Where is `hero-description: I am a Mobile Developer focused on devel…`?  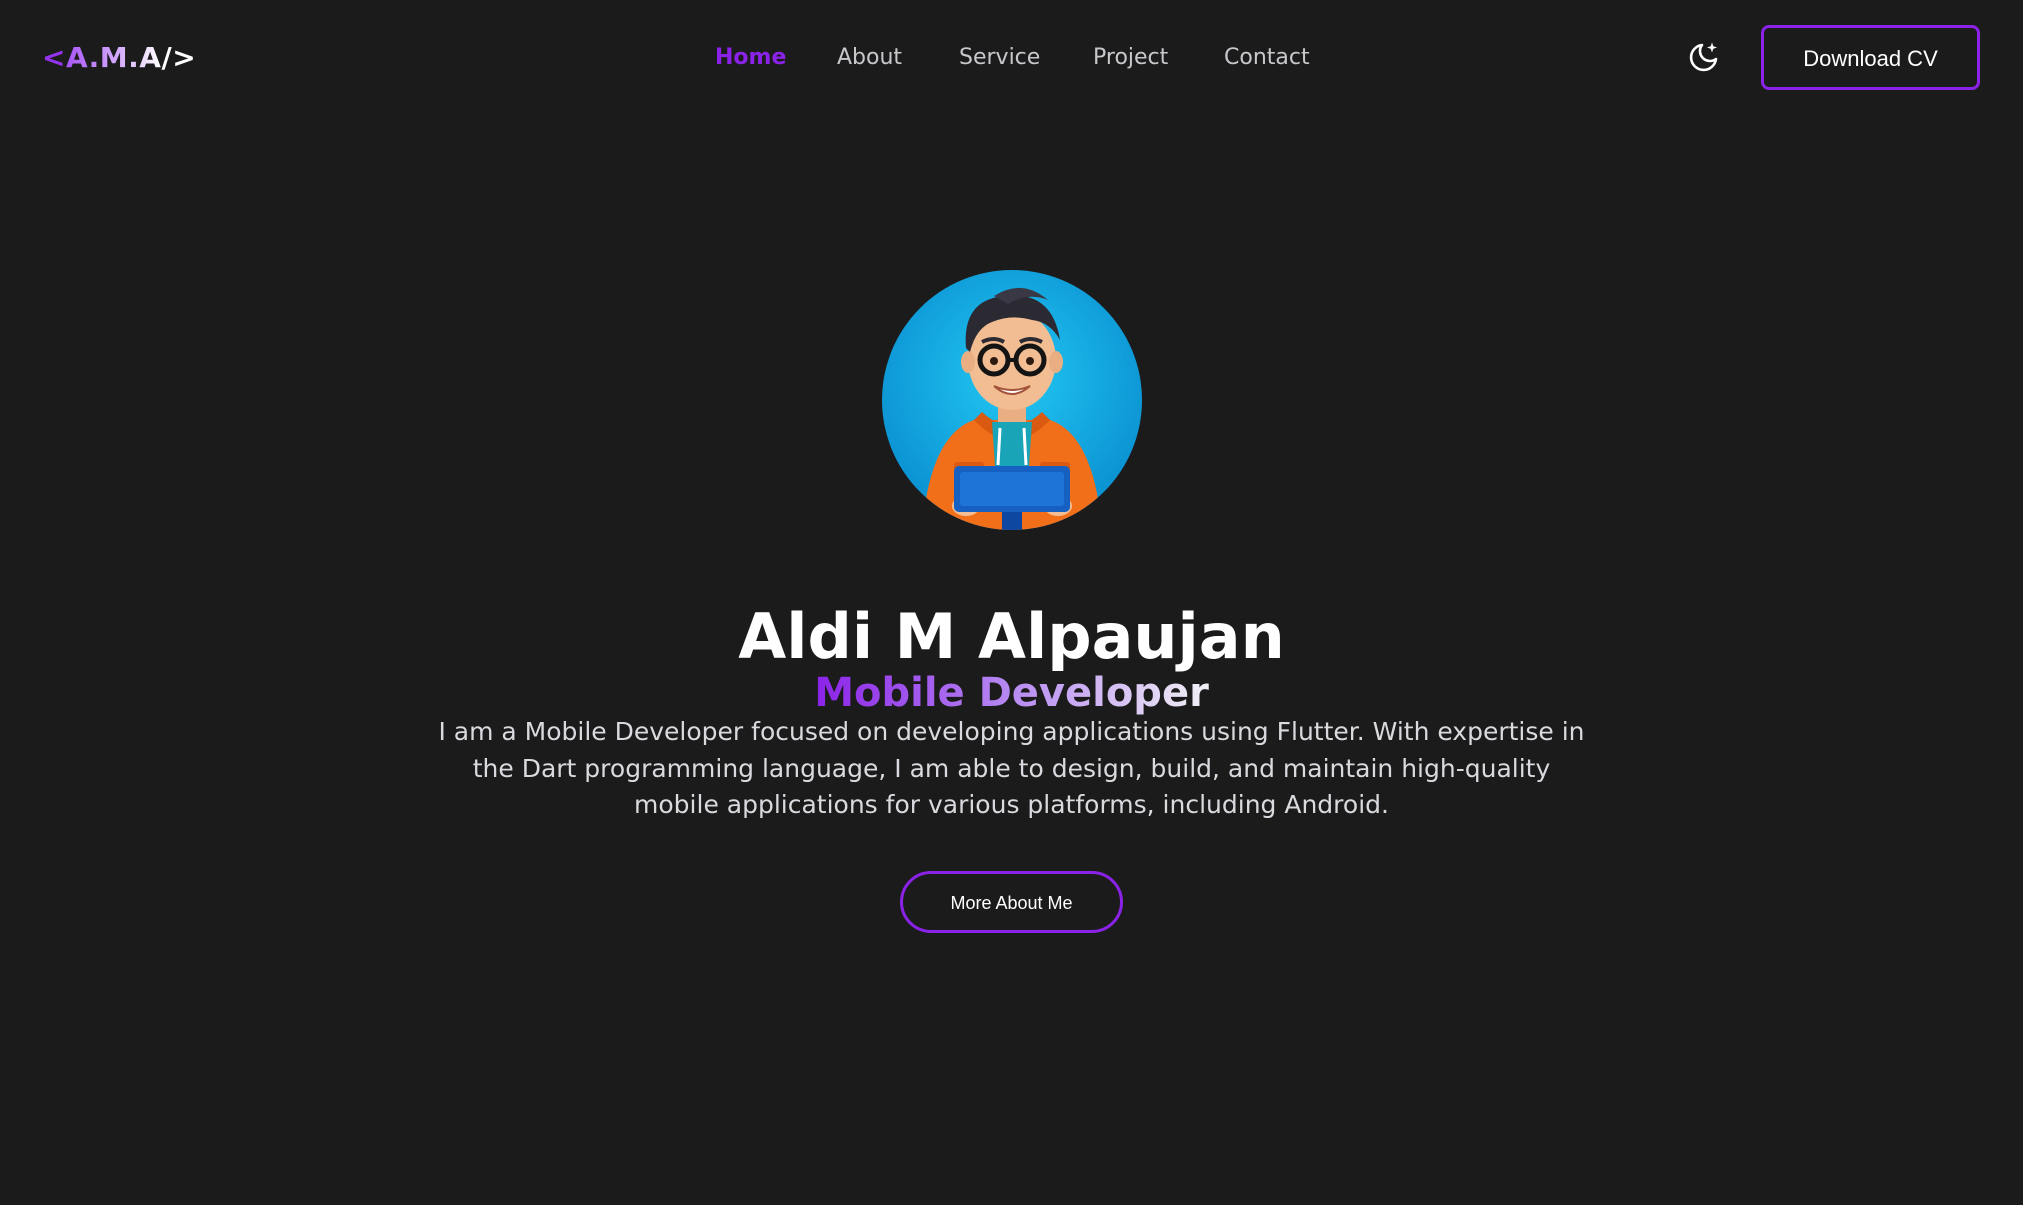
hero-description: I am a Mobile Developer focused on devel… is located at coordinates (1011, 768).